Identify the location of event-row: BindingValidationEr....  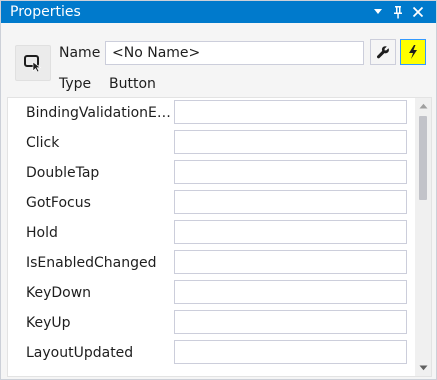
(212, 113).